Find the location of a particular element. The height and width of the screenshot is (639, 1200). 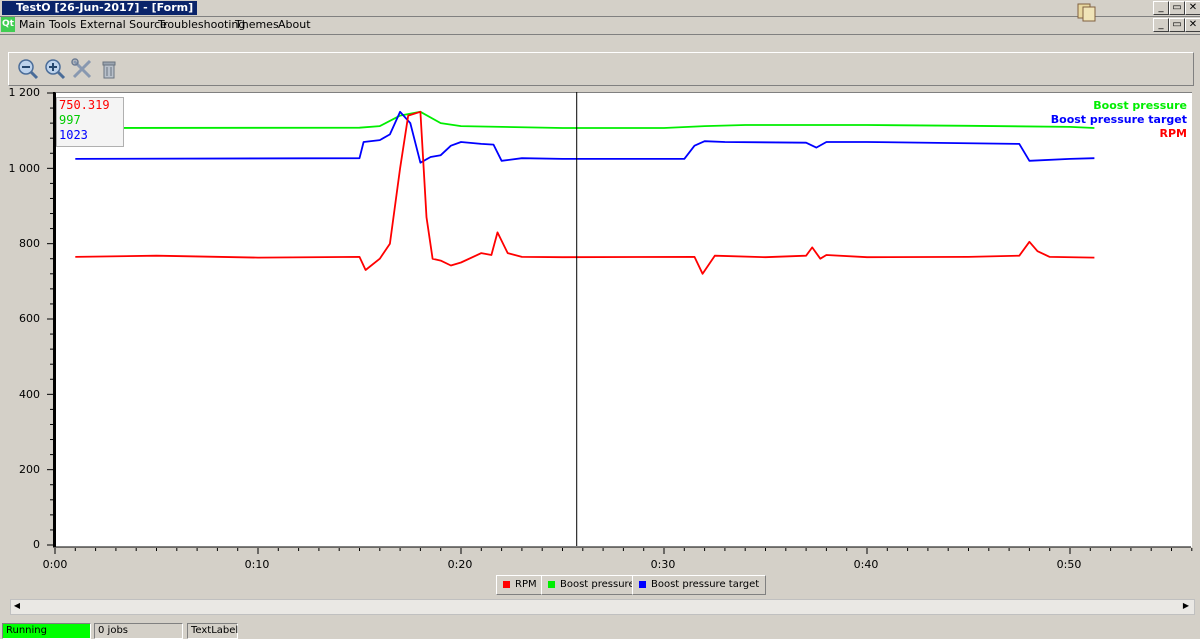

legend-toggle-target: Boost pressure target is located at coordinates (699, 585).